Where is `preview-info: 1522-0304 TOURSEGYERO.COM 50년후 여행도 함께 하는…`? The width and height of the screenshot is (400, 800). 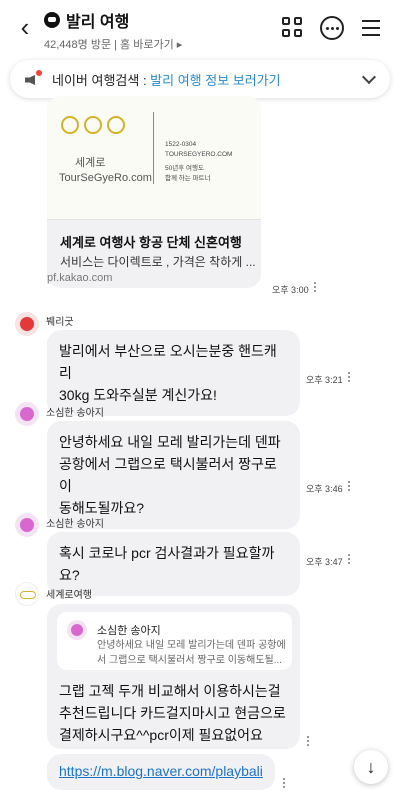
preview-info: 1522-0304 TOURSEGYERO.COM 50년후 여행도 함께 하는… is located at coordinates (199, 161).